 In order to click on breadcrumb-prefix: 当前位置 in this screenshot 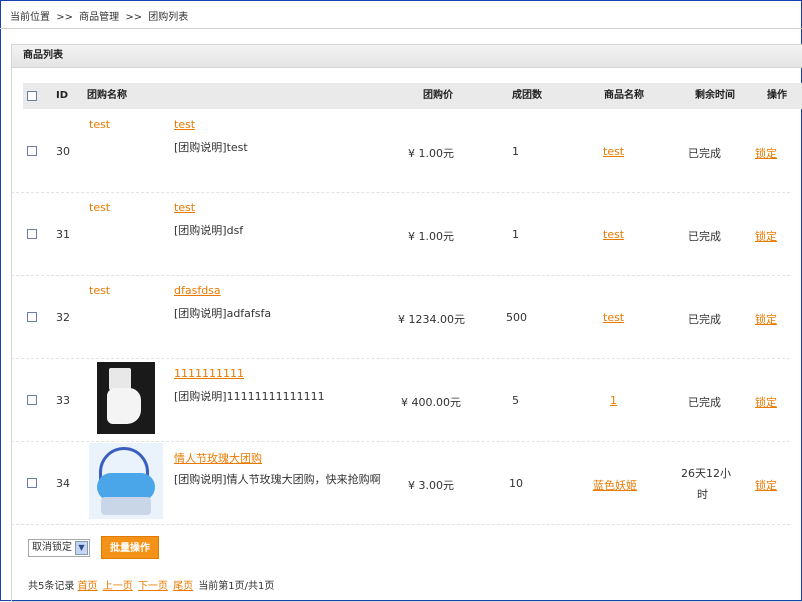, I will do `click(30, 17)`.